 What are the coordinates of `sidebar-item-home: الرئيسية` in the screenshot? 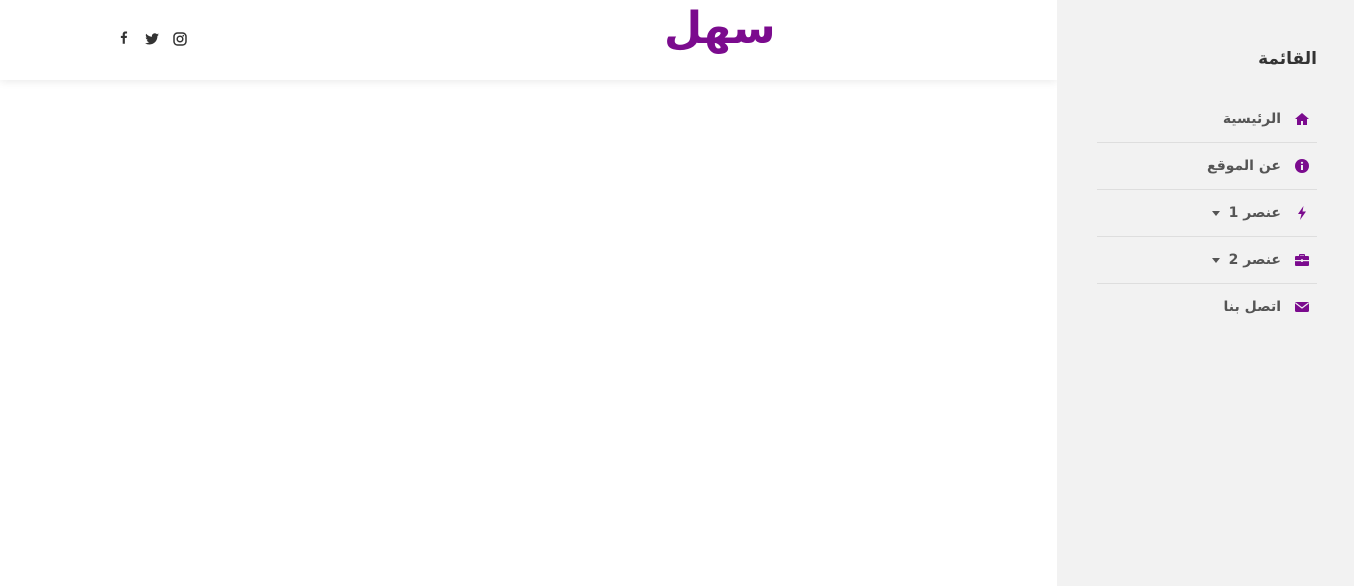 It's located at (1207, 119).